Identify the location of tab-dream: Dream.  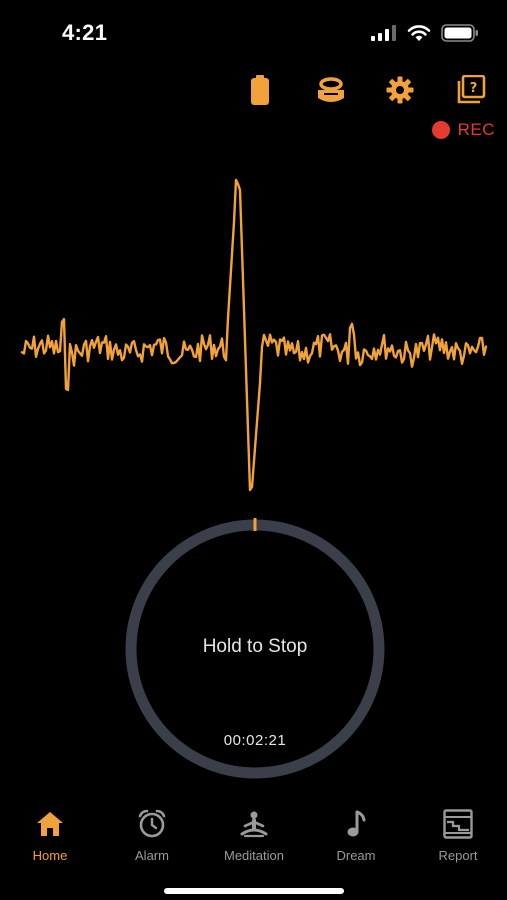
(356, 835).